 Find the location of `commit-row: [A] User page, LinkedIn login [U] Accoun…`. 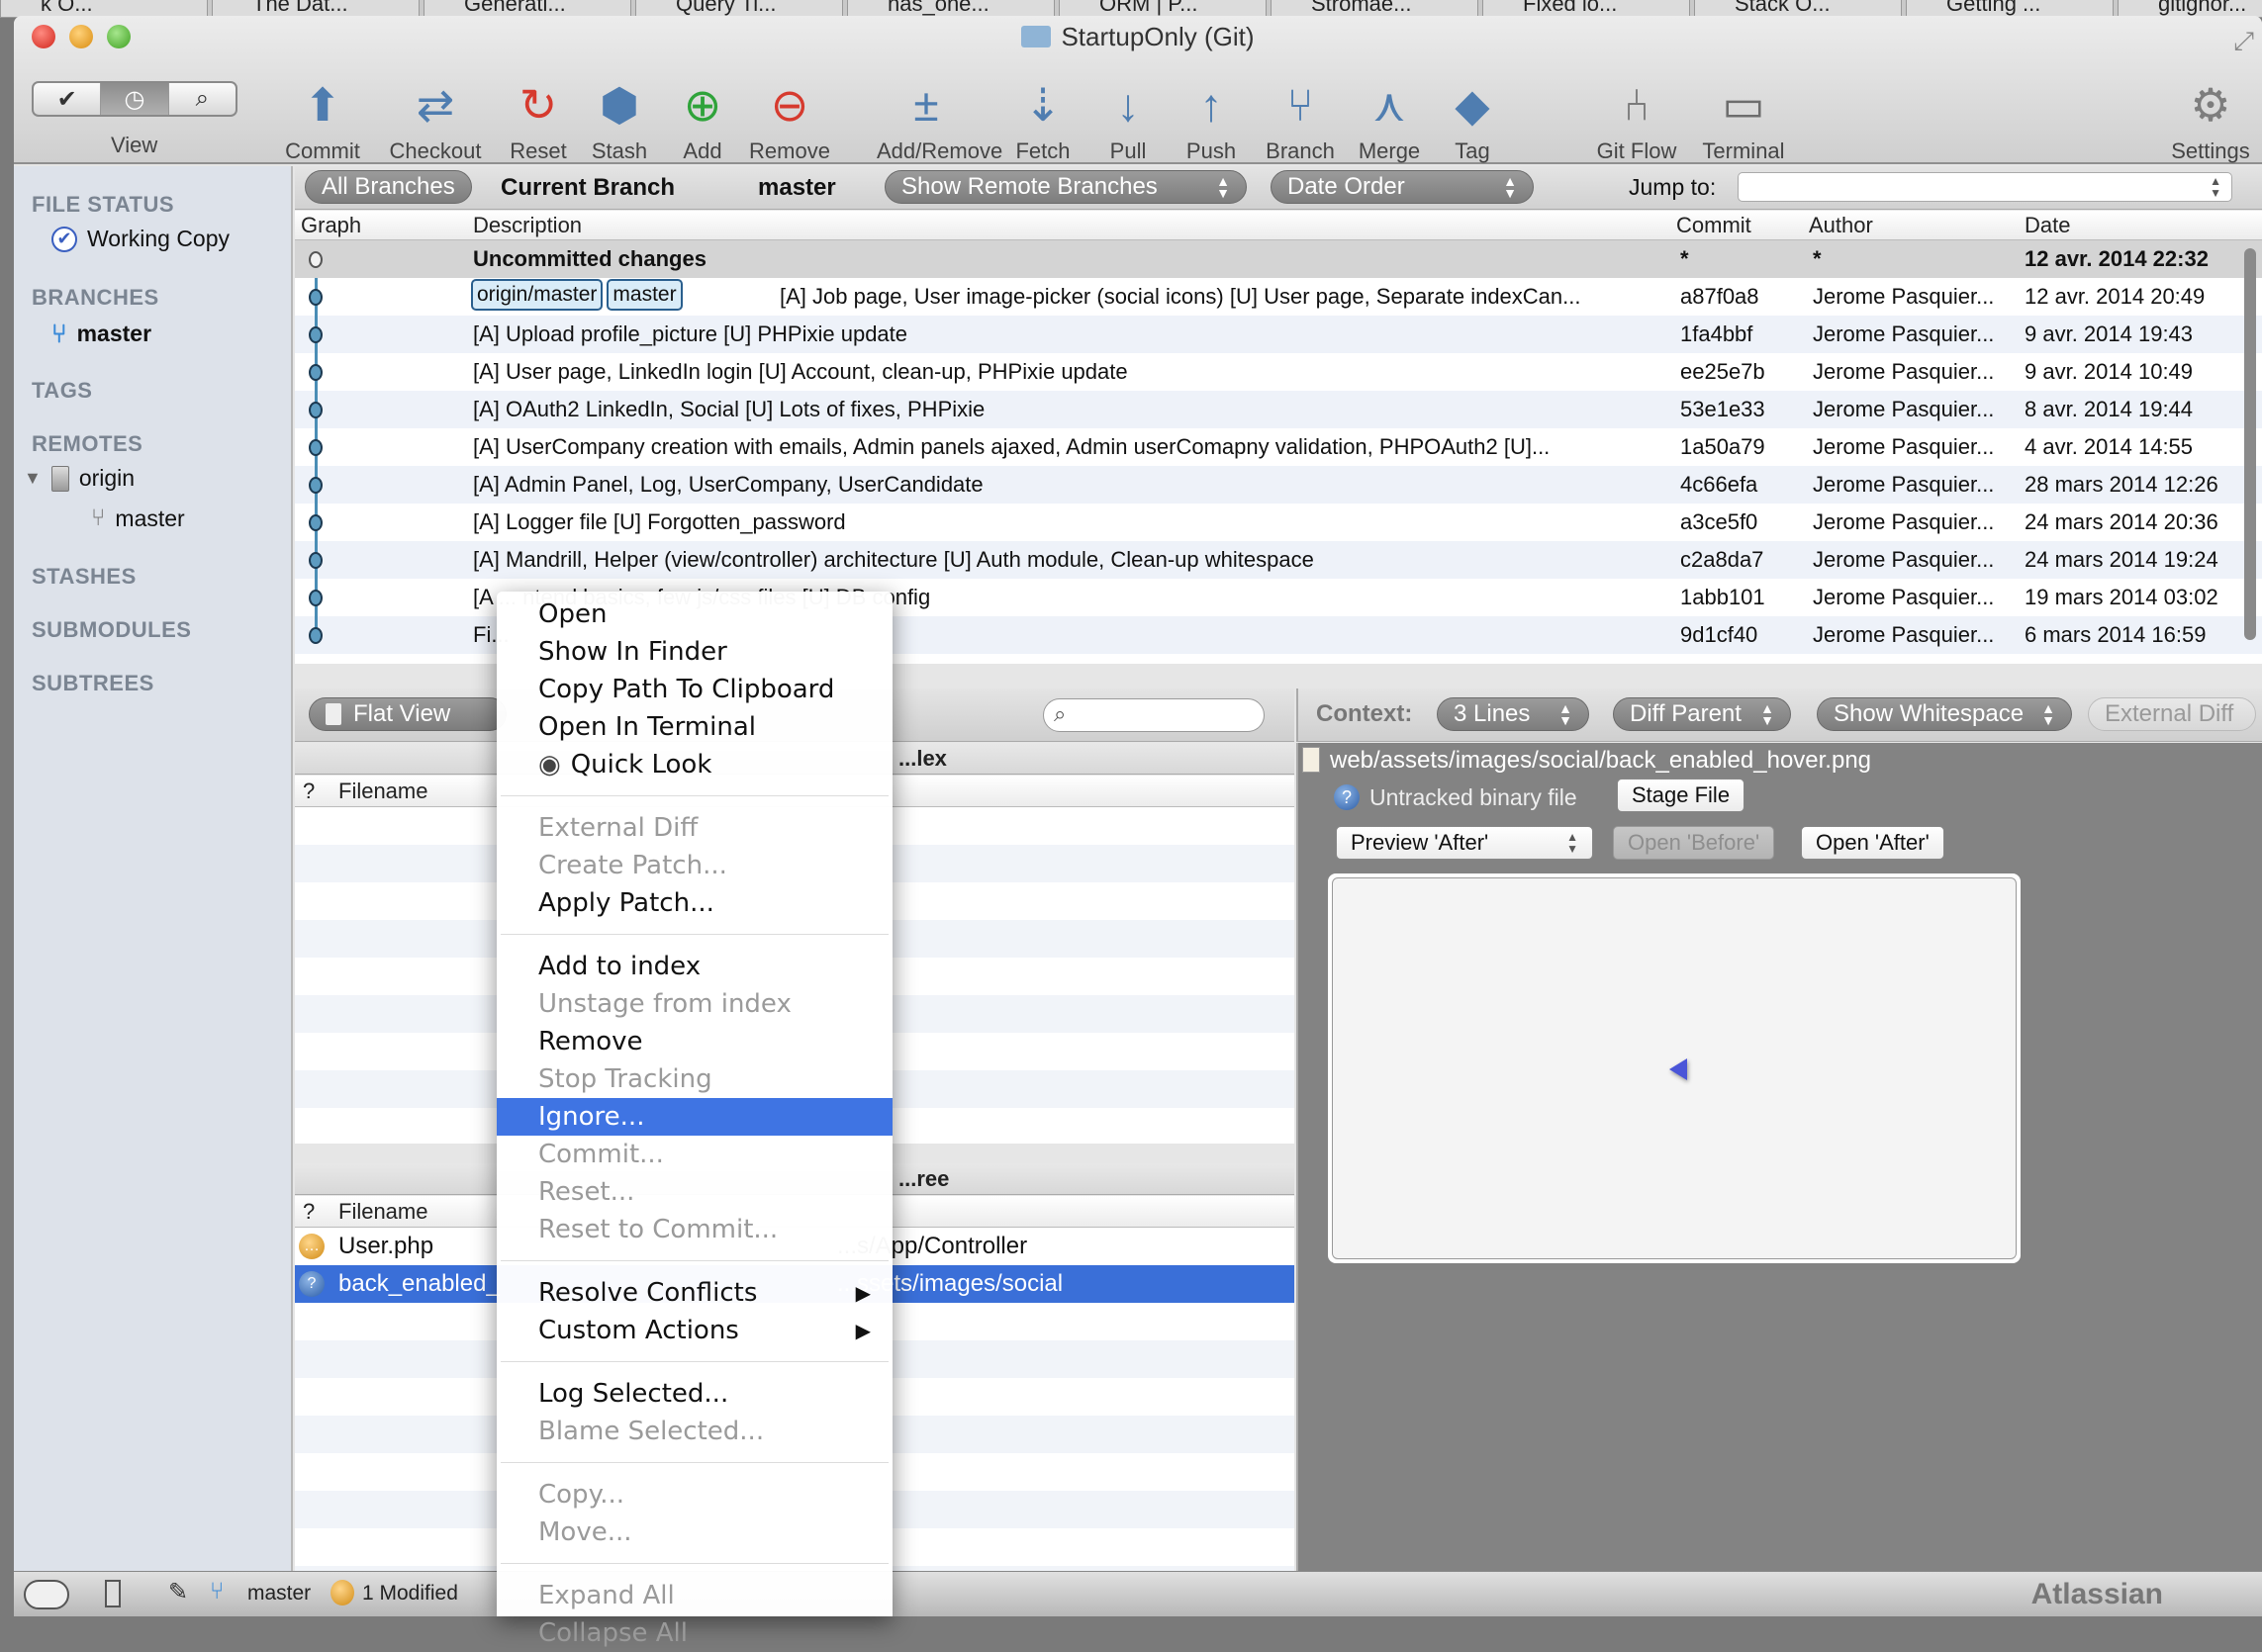

commit-row: [A] User page, LinkedIn login [U] Accoun… is located at coordinates (1278, 372).